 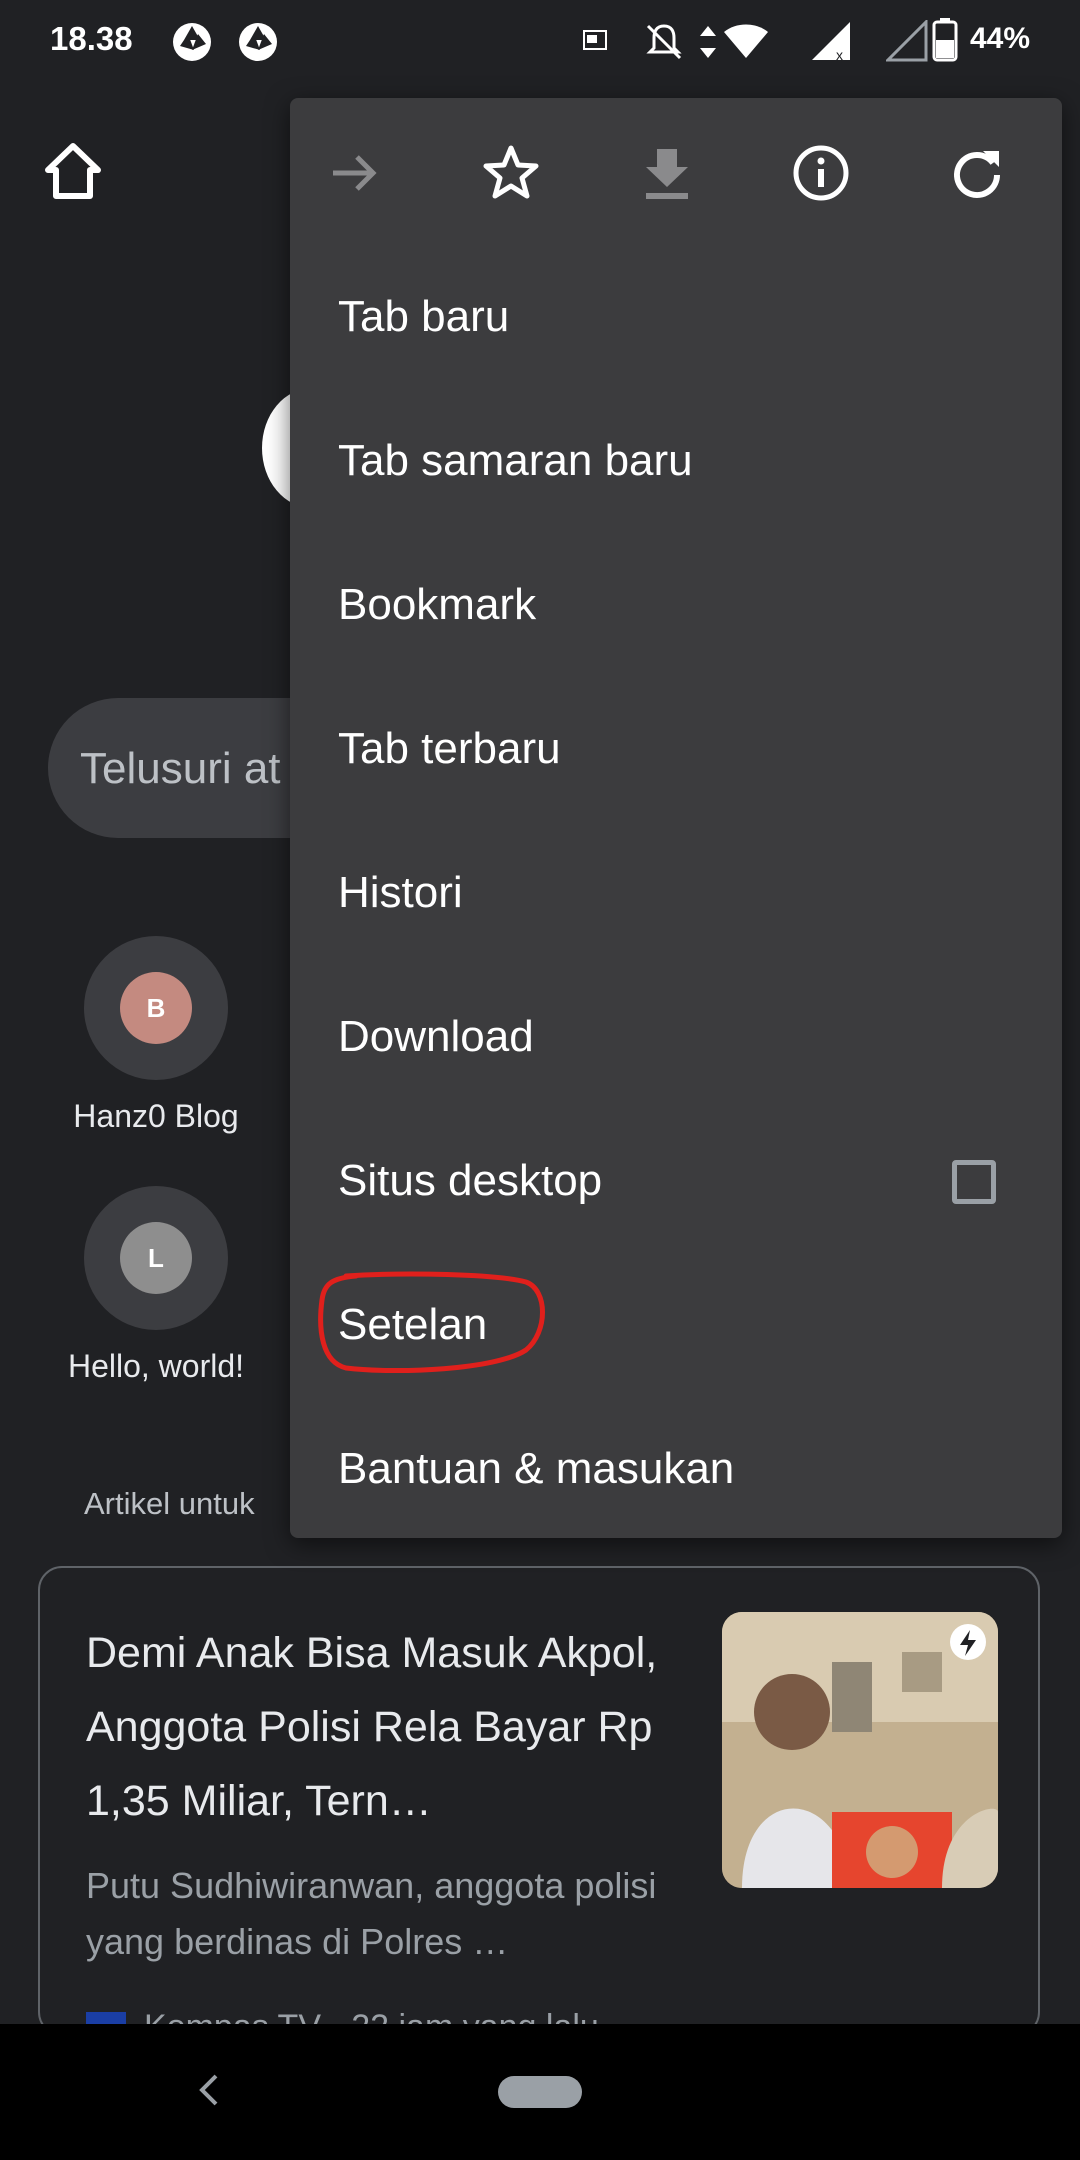 What do you see at coordinates (424, 316) in the screenshot?
I see `menu-item-label: Tab baru` at bounding box center [424, 316].